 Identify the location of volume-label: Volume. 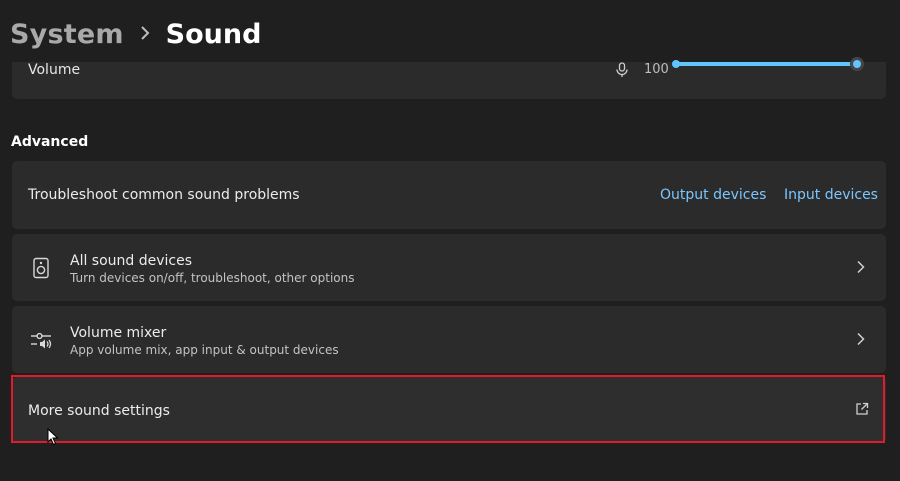
(54, 70).